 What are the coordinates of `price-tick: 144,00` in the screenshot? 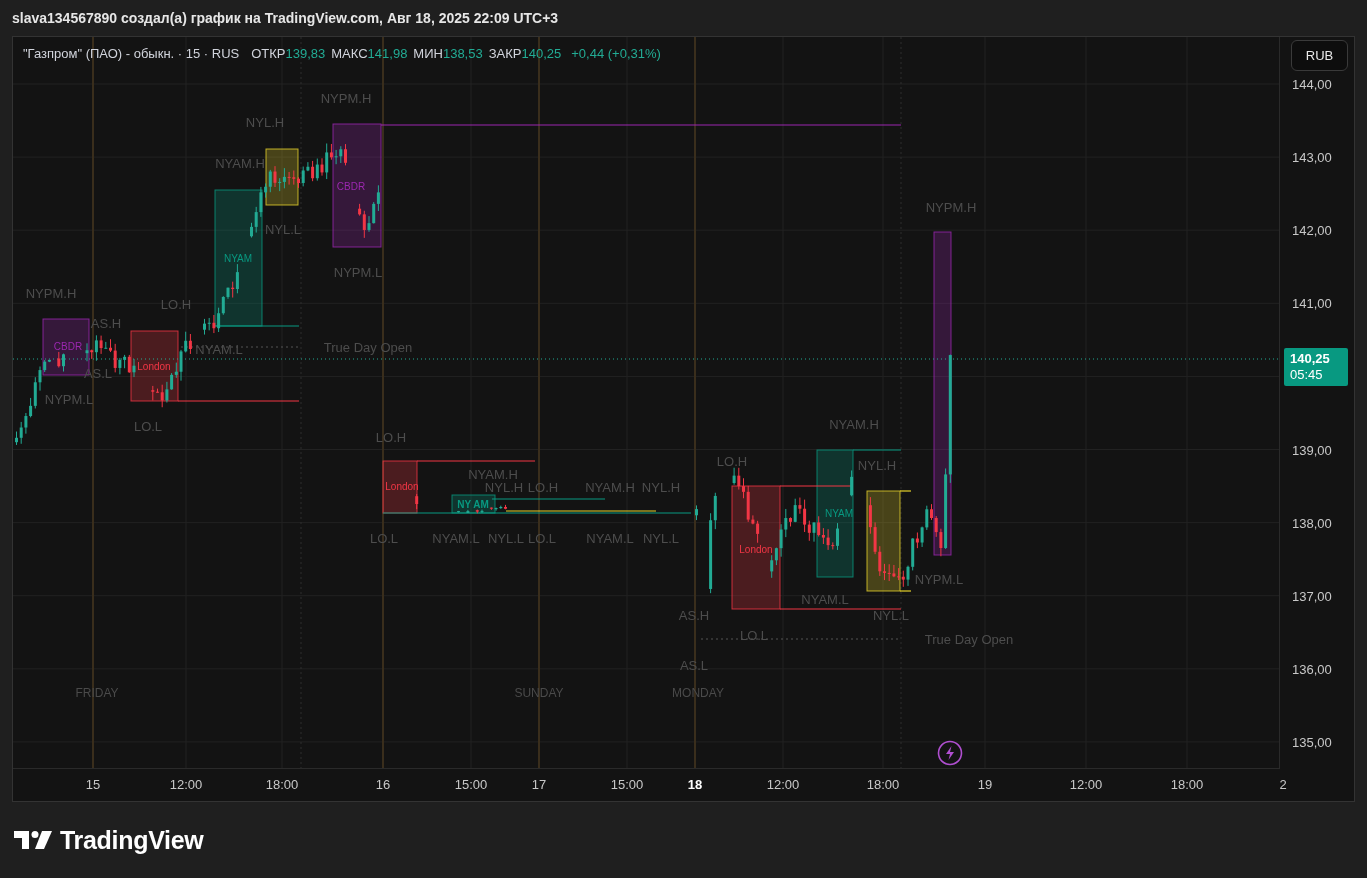 It's located at (1312, 84).